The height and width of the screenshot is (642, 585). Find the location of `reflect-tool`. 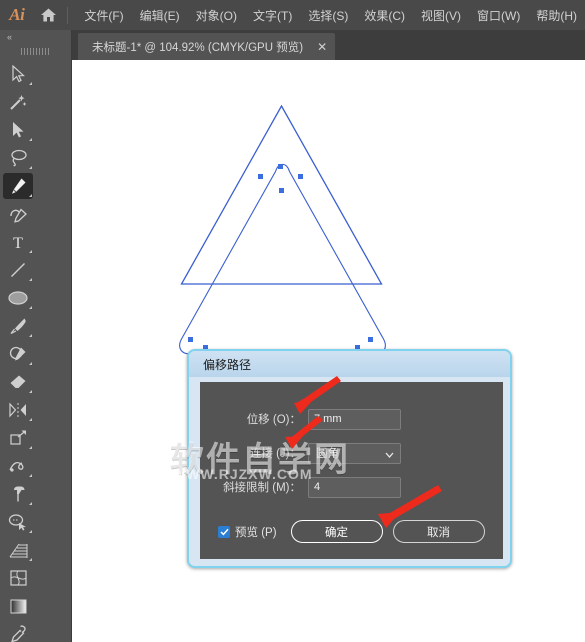

reflect-tool is located at coordinates (18, 410).